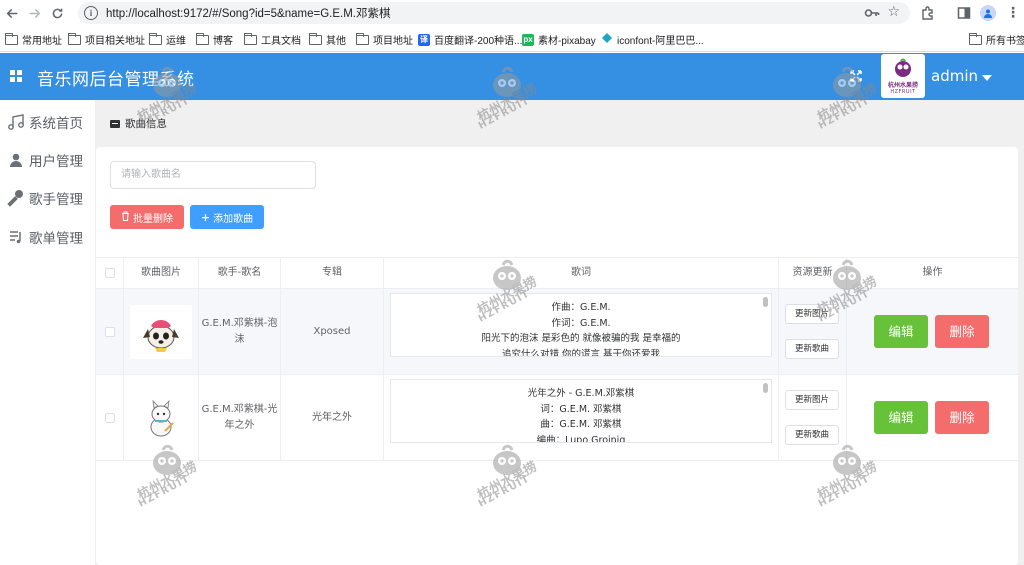 This screenshot has width=1024, height=565. Describe the element at coordinates (581, 424) in the screenshot. I see `lyric-line: 曲：G.E.M. 邓紫棋` at that location.